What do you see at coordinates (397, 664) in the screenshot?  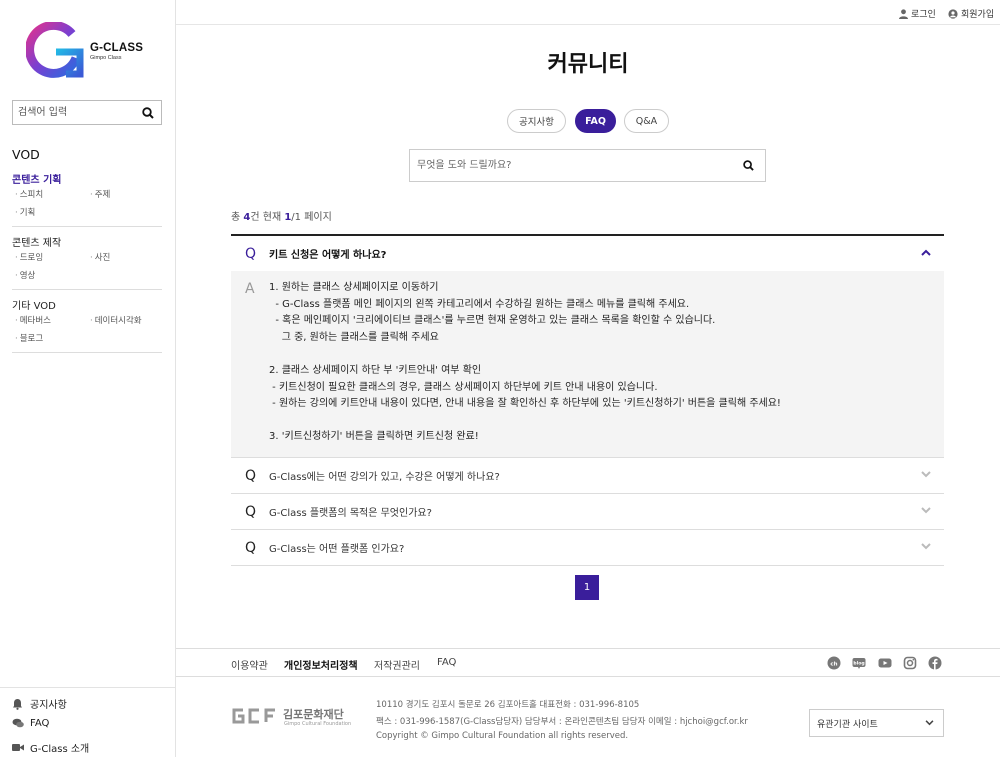 I see `footer-link-copyright: 저작권관리` at bounding box center [397, 664].